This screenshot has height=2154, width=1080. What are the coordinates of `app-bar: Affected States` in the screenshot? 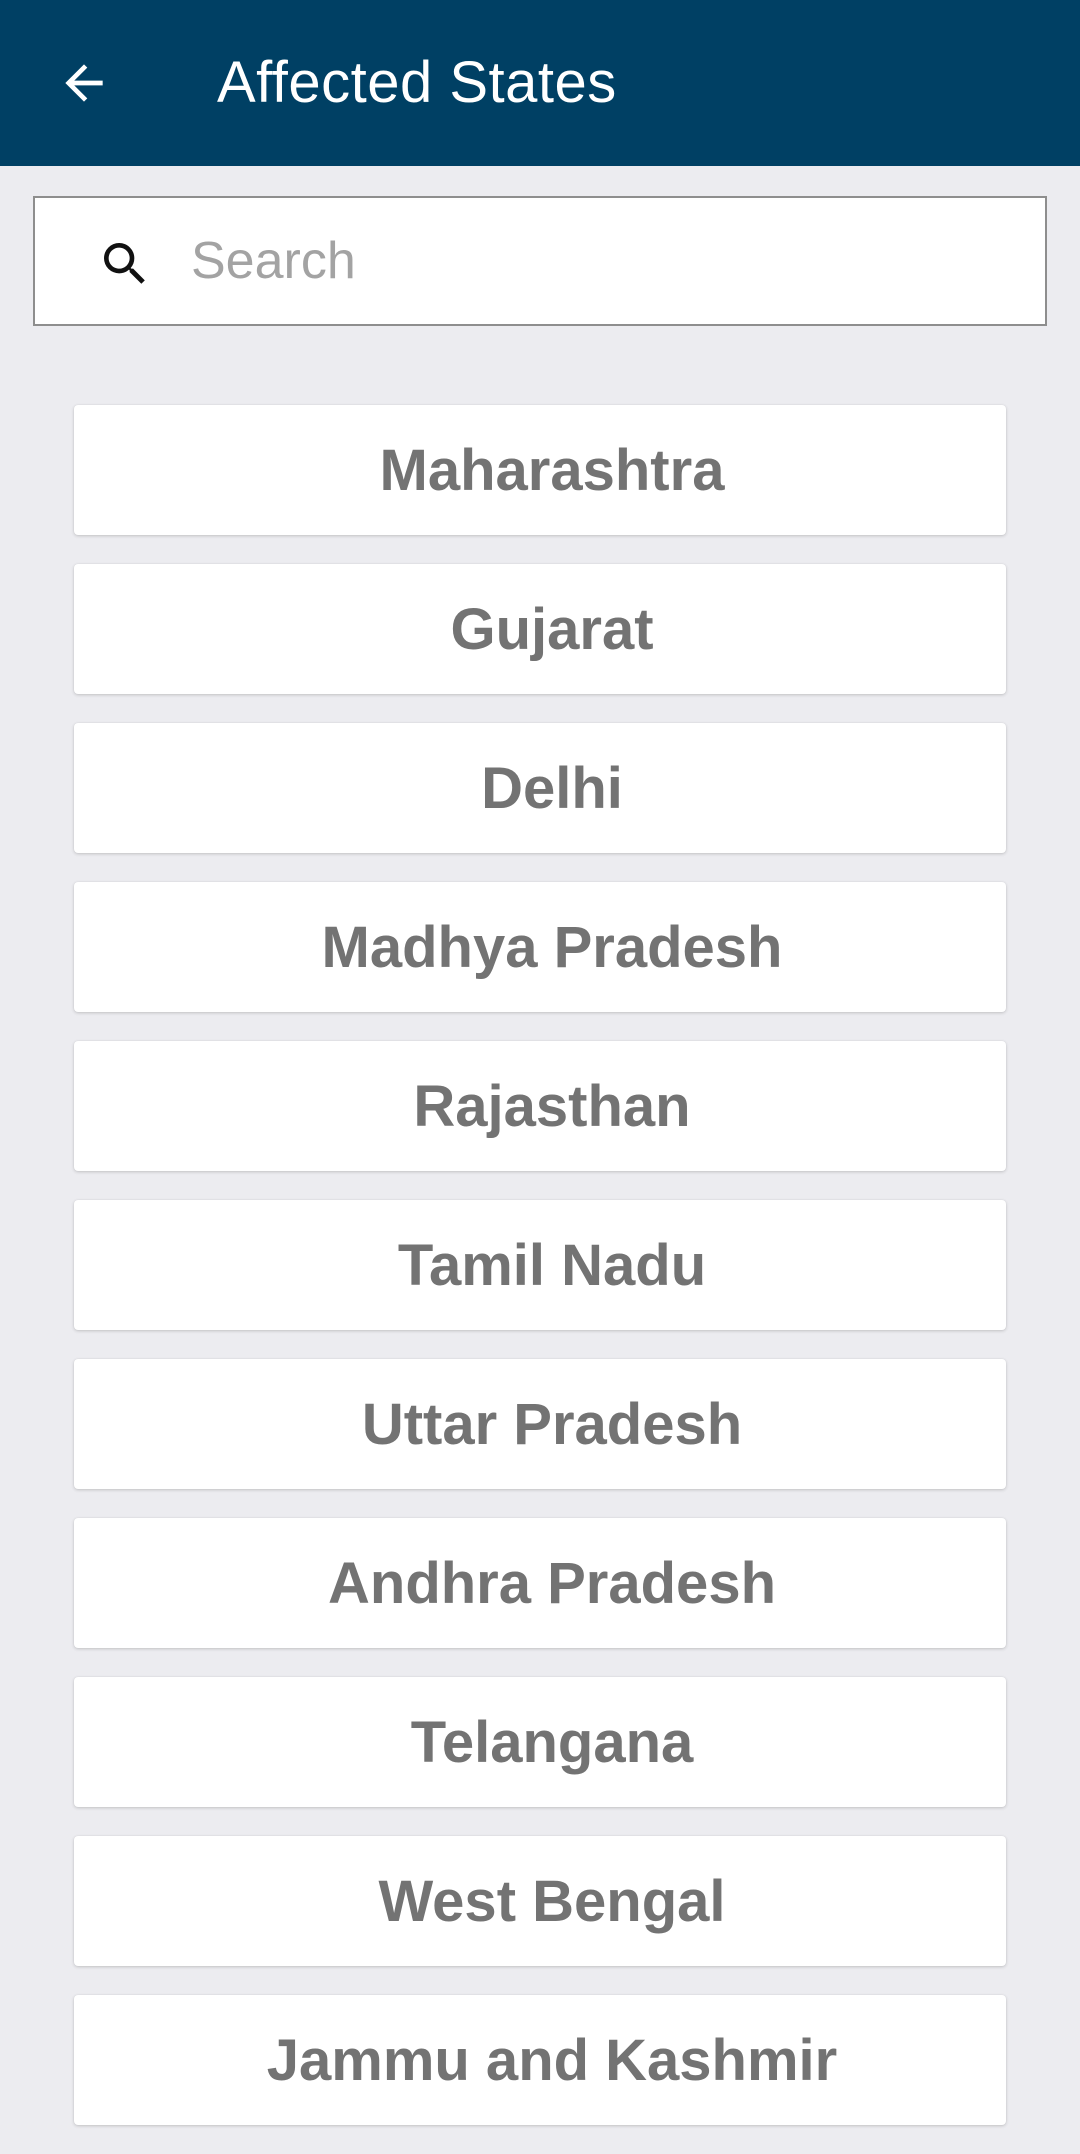 It's located at (540, 83).